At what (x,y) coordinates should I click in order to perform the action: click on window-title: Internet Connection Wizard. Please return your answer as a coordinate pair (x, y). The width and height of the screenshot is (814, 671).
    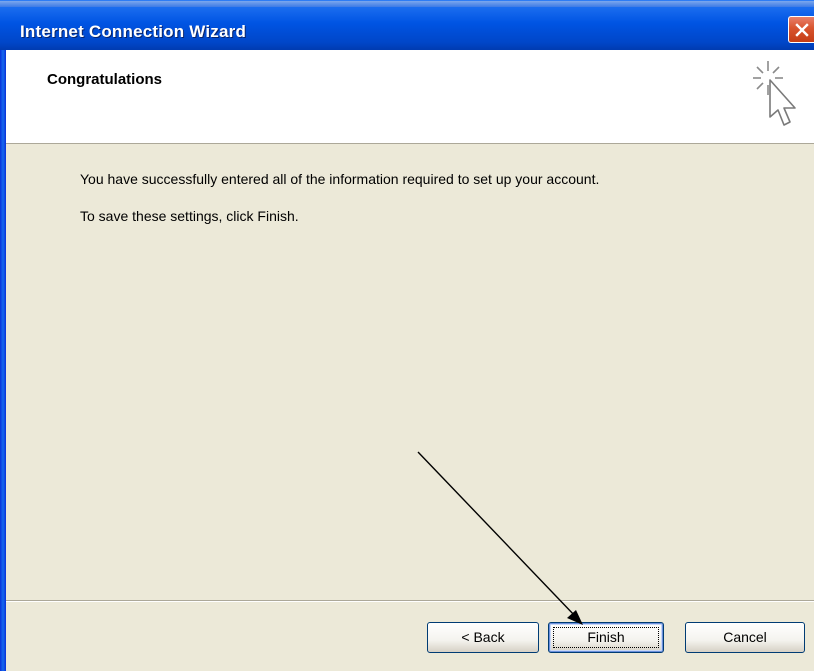
    Looking at the image, I should click on (133, 31).